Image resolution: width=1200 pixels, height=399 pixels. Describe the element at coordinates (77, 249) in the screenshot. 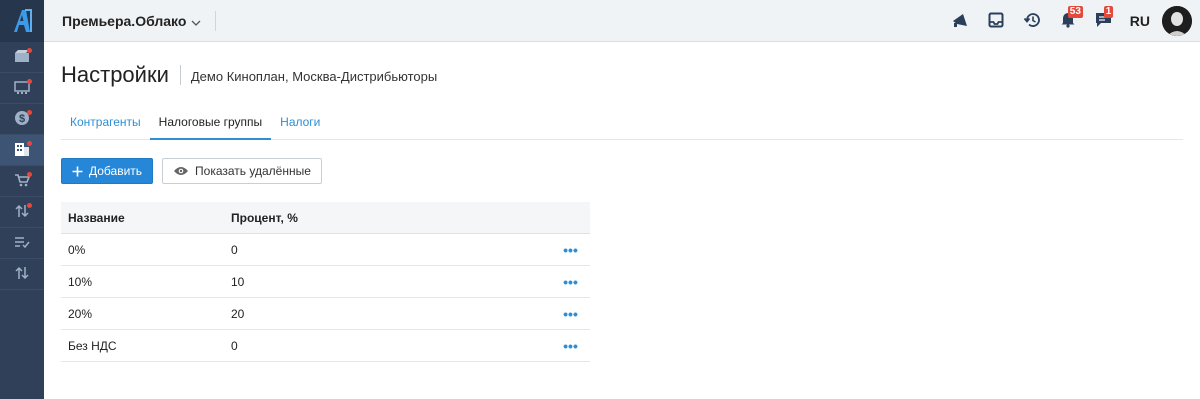

I see `cell-name: 0%` at that location.